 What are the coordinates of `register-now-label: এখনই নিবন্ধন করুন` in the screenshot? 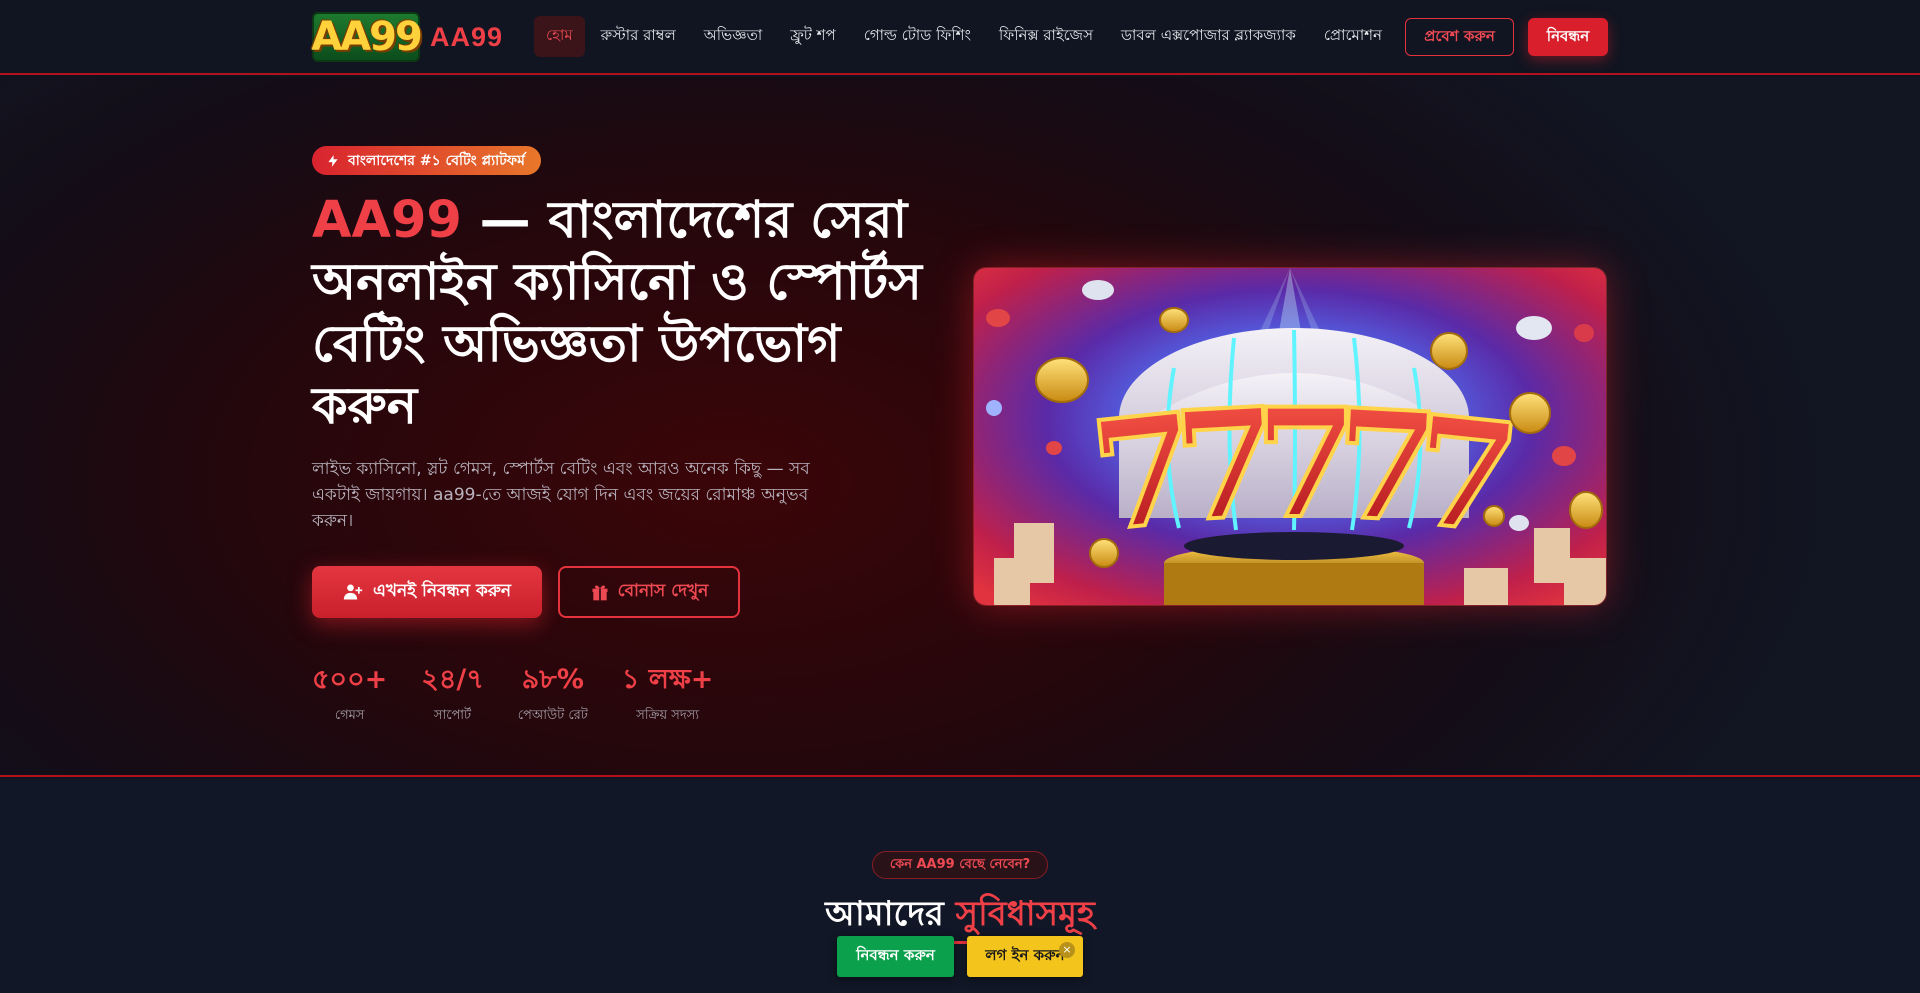 It's located at (442, 591).